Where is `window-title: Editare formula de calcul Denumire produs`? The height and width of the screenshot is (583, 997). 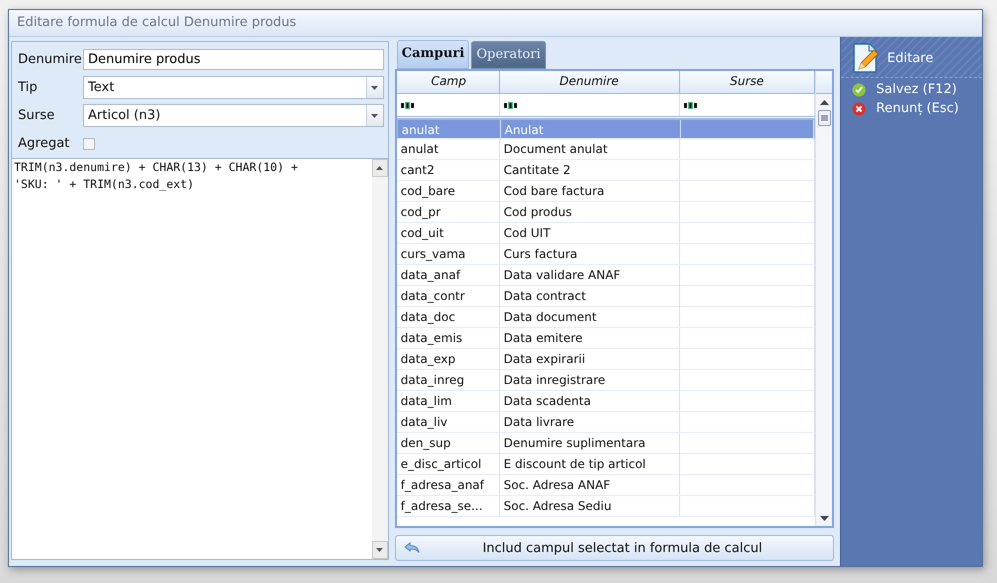
window-title: Editare formula de calcul Denumire produs is located at coordinates (495, 23).